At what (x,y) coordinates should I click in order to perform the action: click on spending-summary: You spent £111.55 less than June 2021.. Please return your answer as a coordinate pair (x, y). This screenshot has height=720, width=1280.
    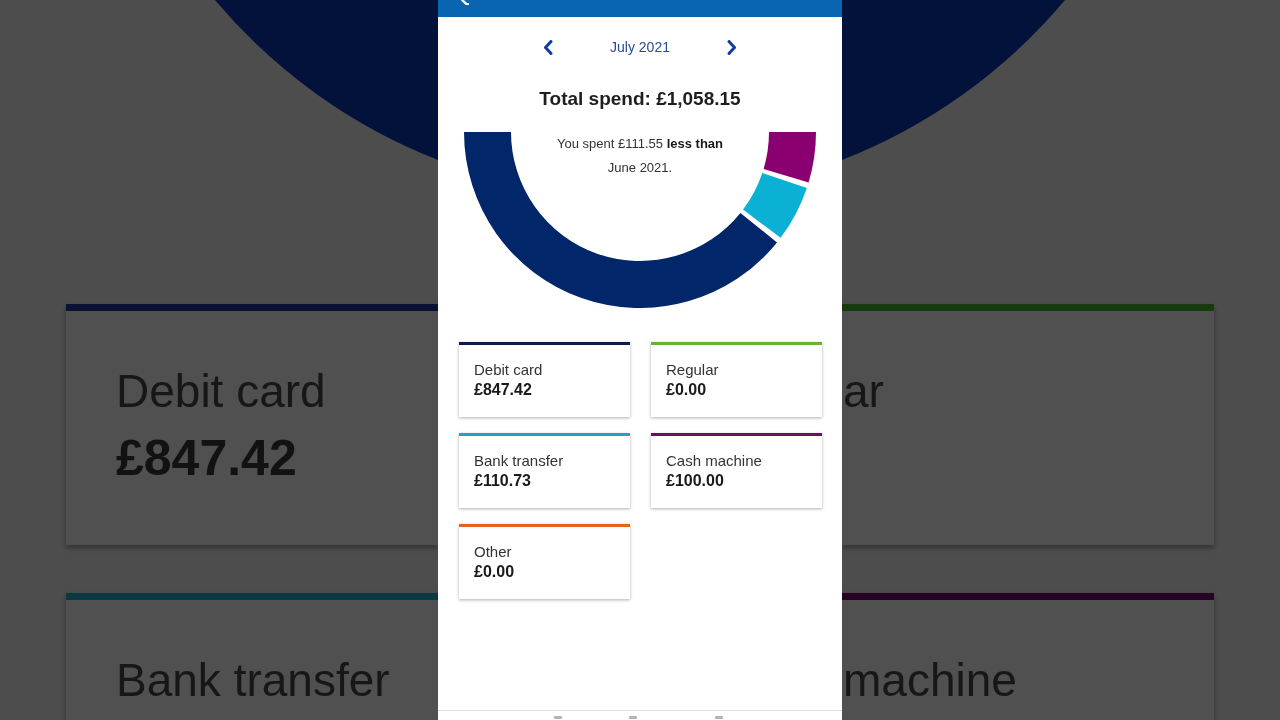
    Looking at the image, I should click on (640, 156).